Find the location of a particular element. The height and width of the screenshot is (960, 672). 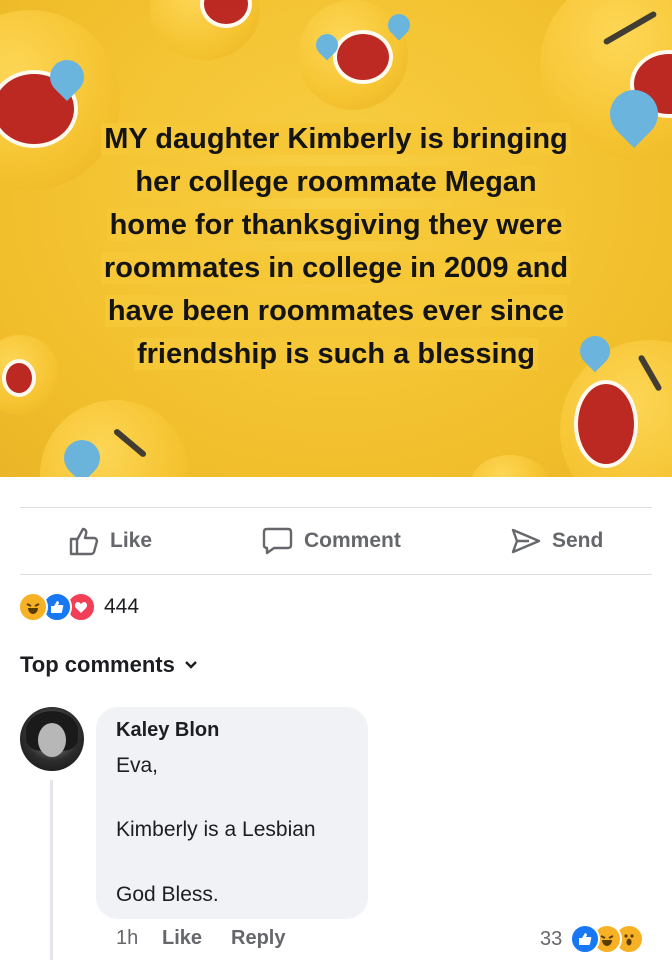

send-button-label: Send is located at coordinates (578, 540).